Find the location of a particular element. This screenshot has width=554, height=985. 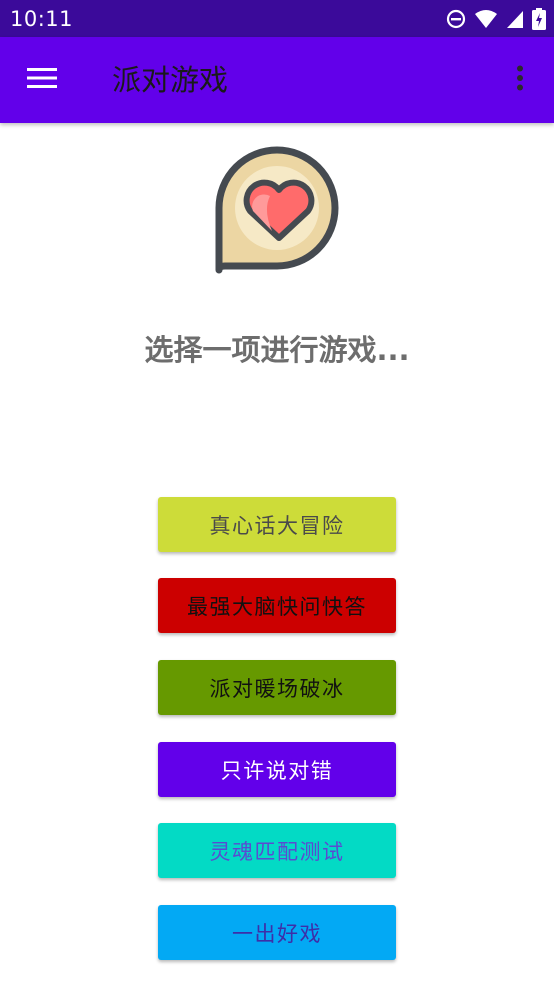

quick-quiz-button: 最强大脑快问快答 is located at coordinates (277, 605).